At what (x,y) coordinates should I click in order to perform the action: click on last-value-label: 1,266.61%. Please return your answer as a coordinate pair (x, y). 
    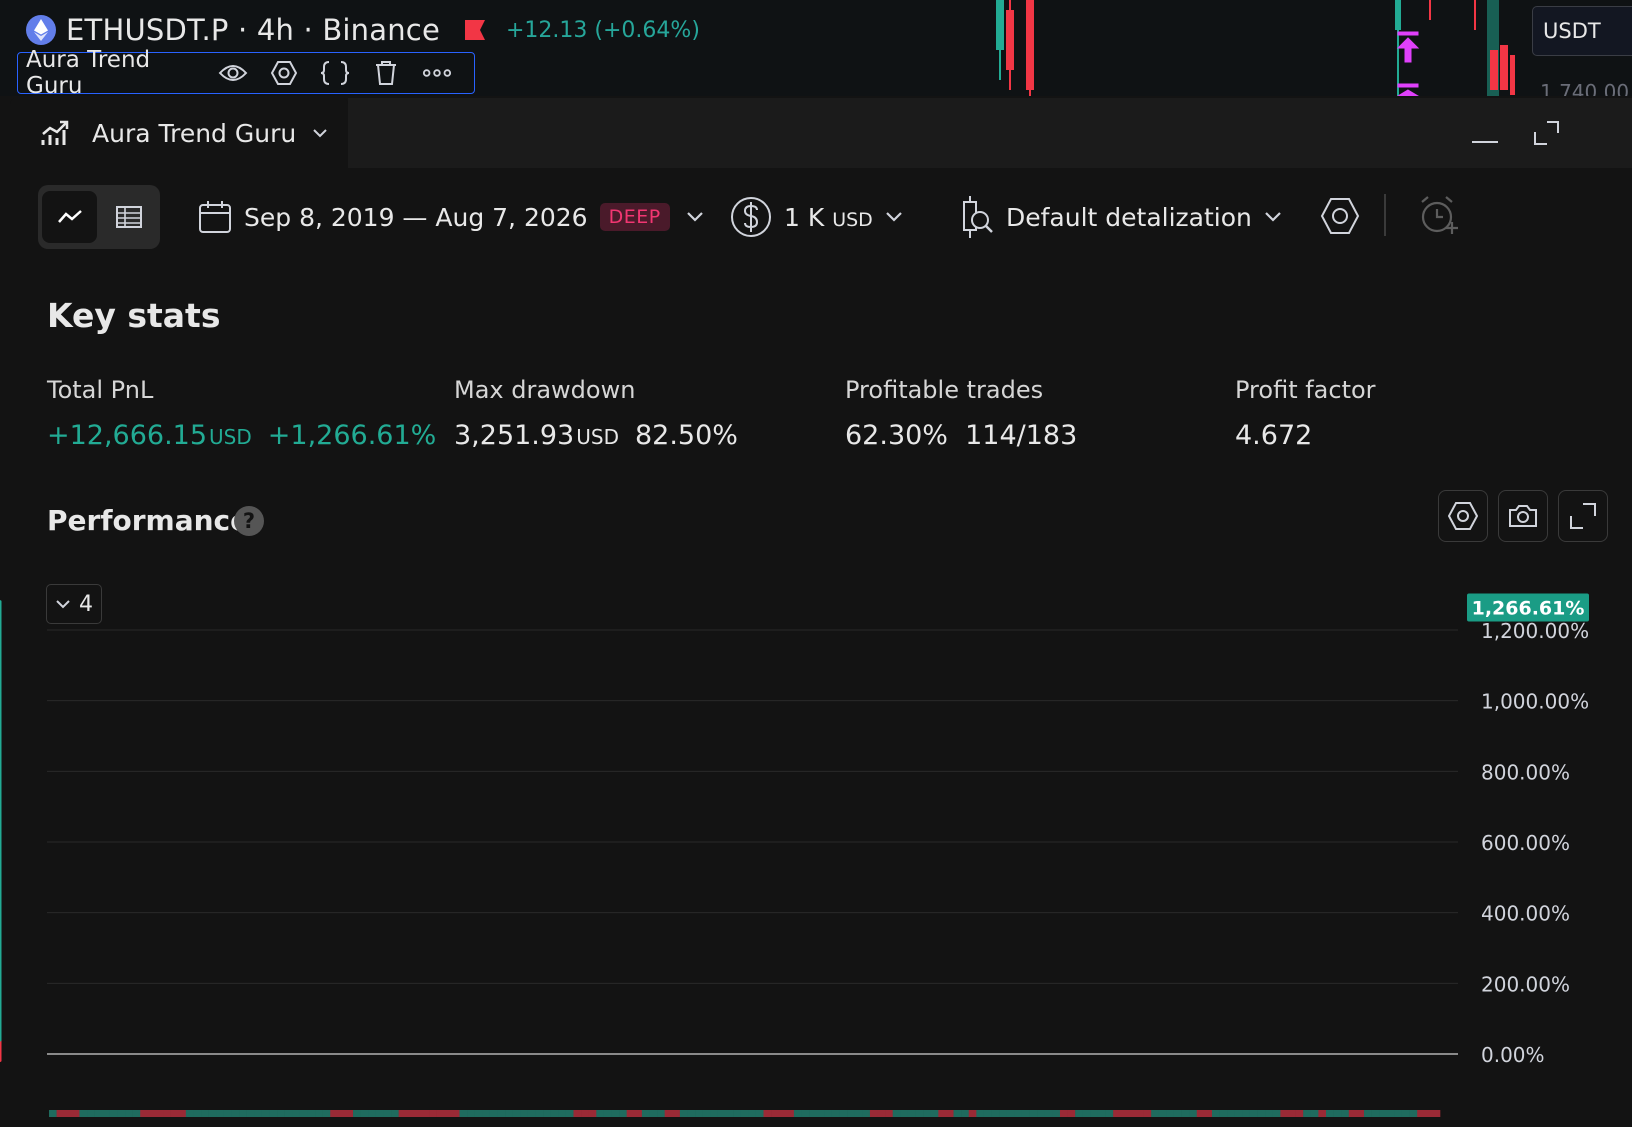
    Looking at the image, I should click on (1528, 608).